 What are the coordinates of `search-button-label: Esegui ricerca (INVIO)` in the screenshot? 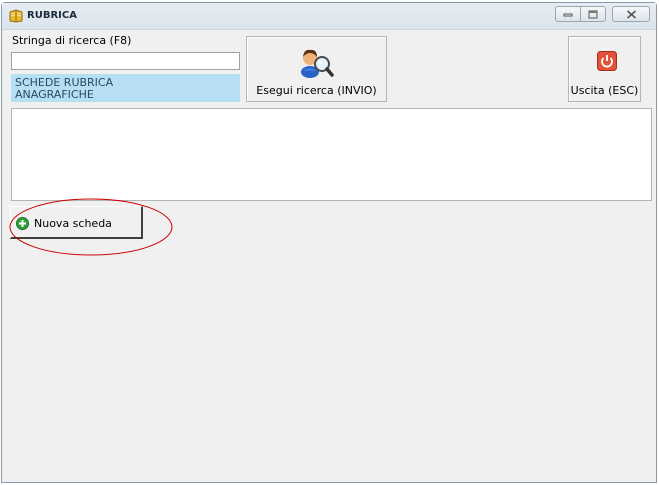 It's located at (316, 90).